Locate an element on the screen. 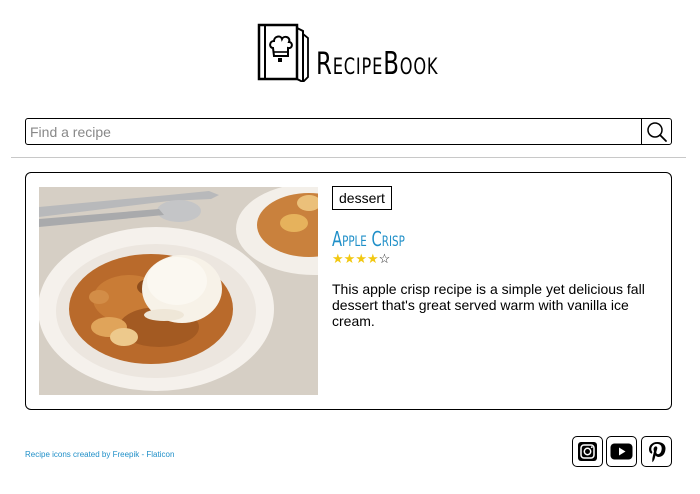 The width and height of the screenshot is (700, 494). recipe-title: Apple Crisp is located at coordinates (368, 239).